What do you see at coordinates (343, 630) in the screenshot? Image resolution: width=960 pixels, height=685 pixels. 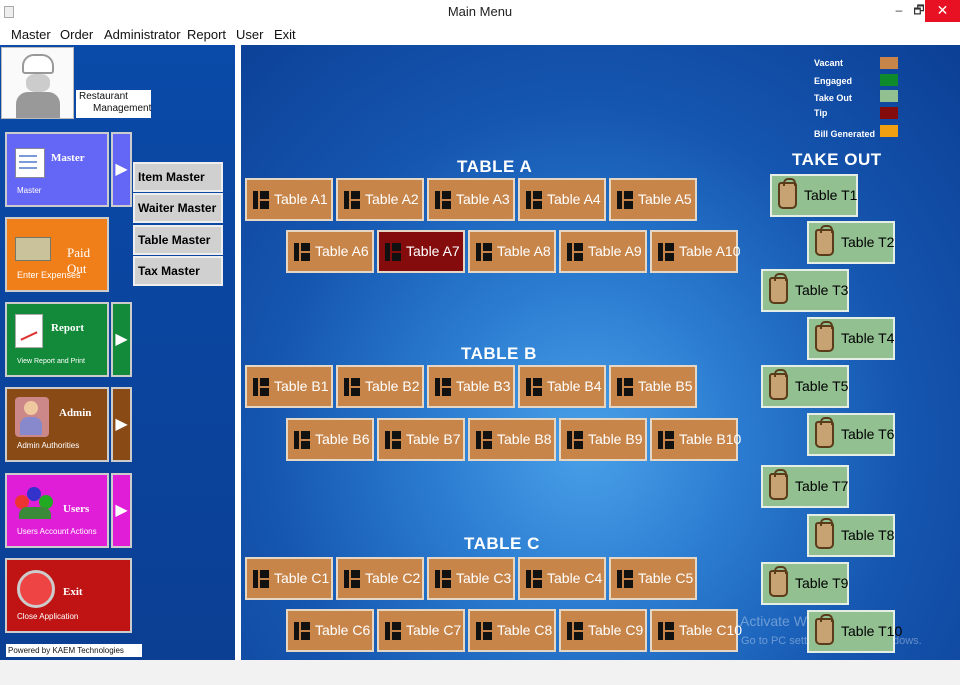 I see `table-label: Table C6` at bounding box center [343, 630].